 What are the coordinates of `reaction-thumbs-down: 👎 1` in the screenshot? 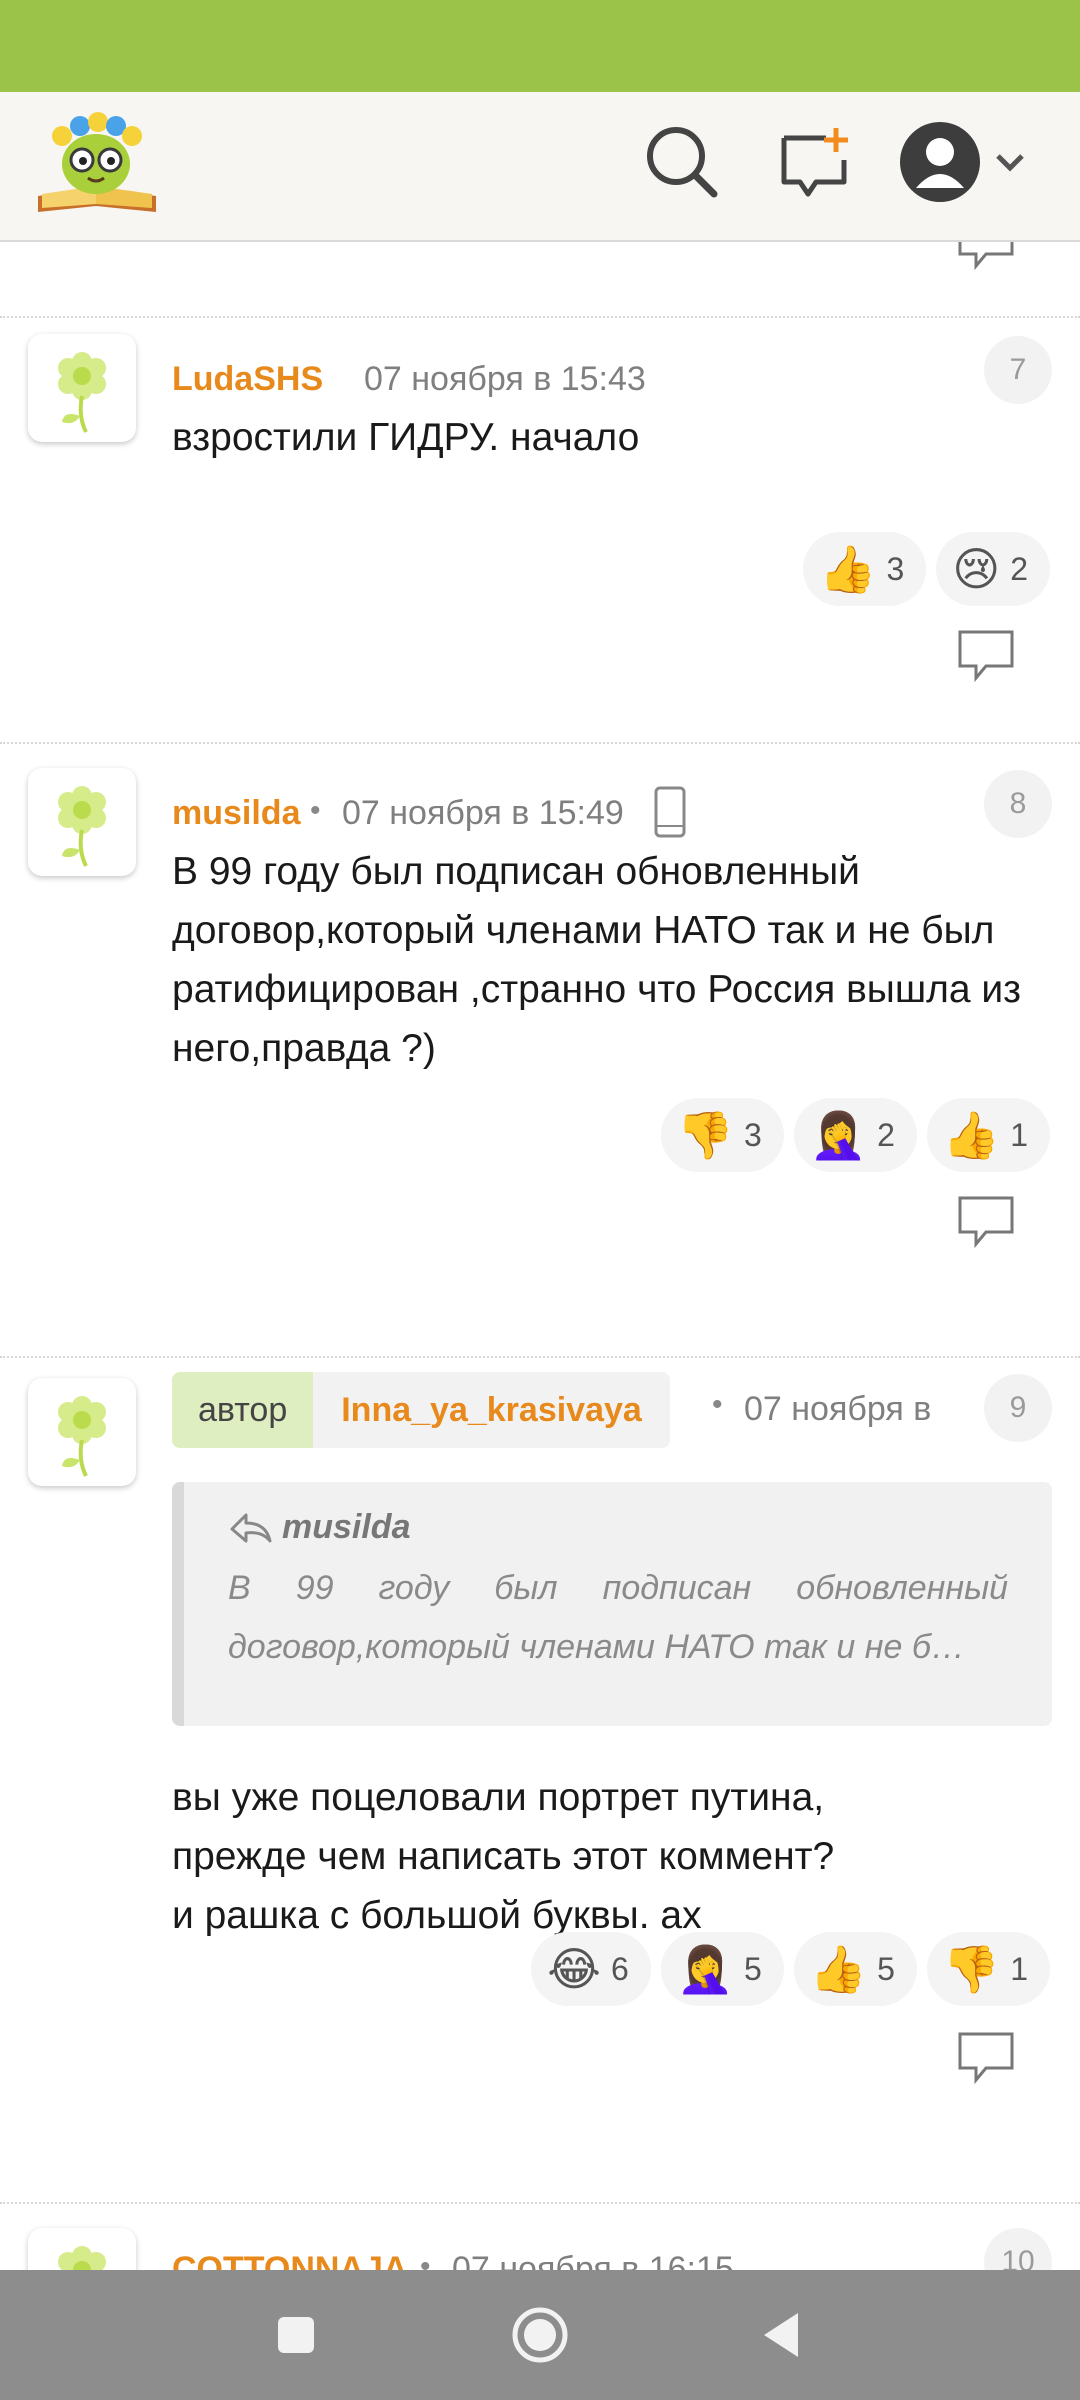 It's located at (988, 1969).